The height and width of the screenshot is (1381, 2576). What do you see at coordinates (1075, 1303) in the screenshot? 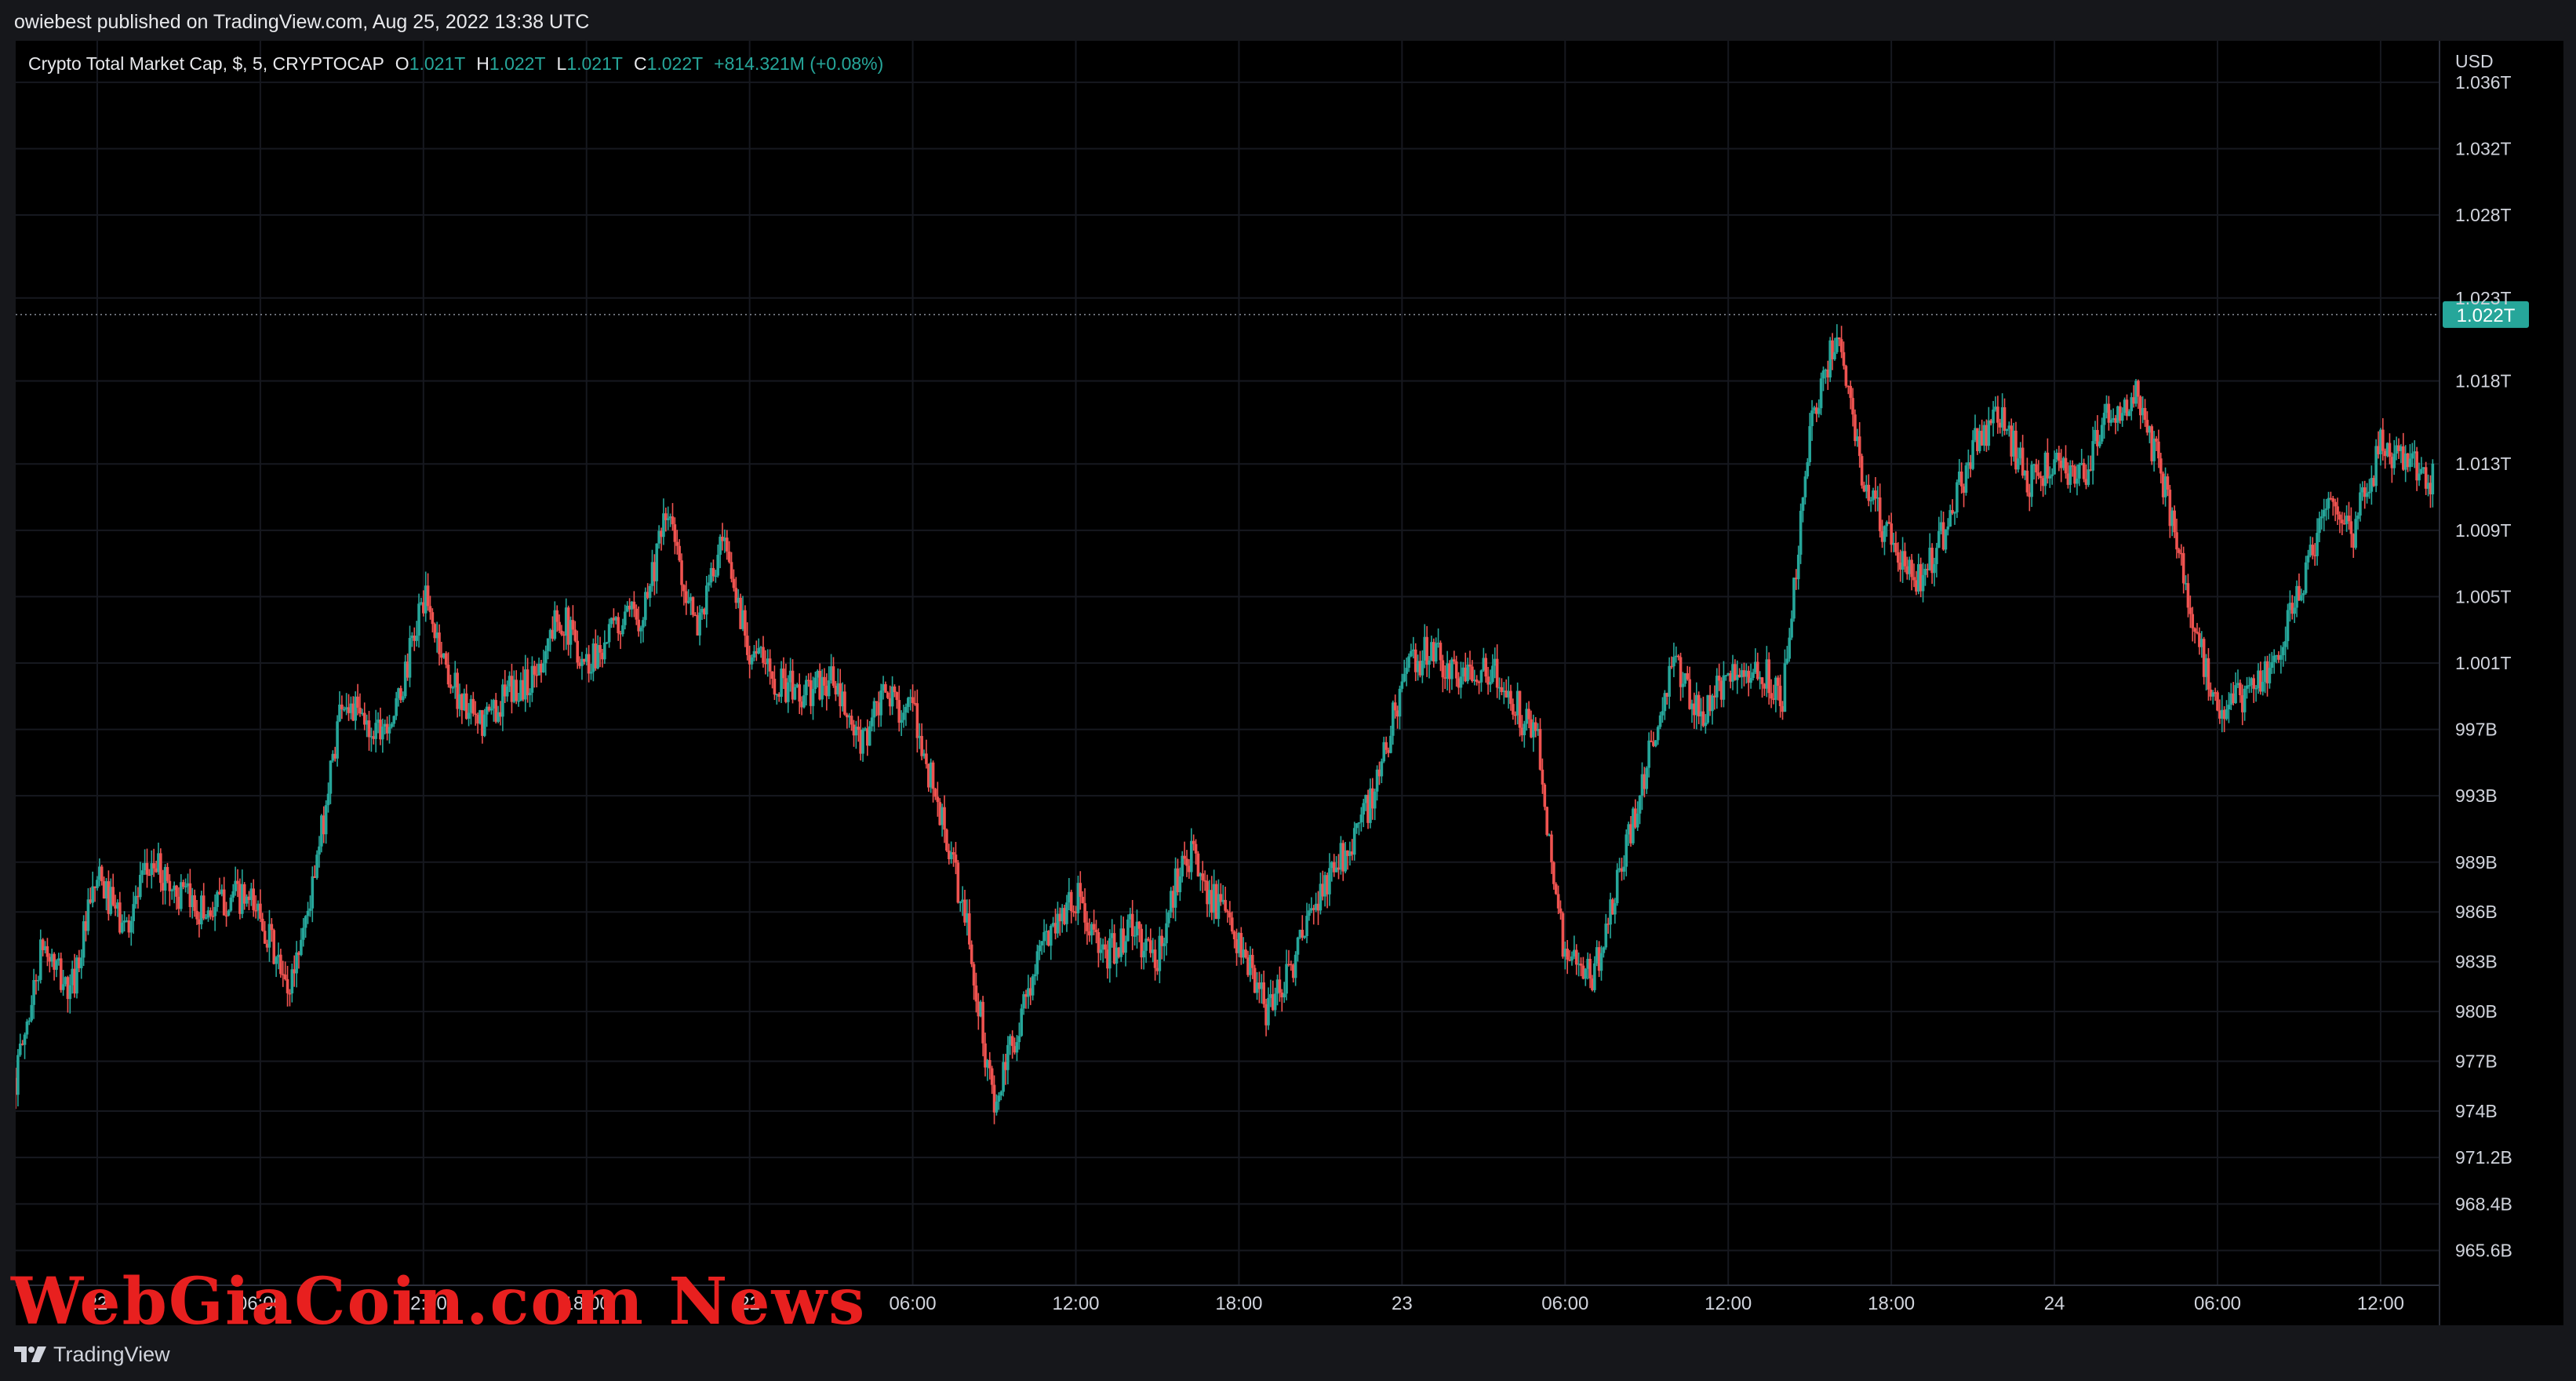
I see `x-tick-label: 12:00` at bounding box center [1075, 1303].